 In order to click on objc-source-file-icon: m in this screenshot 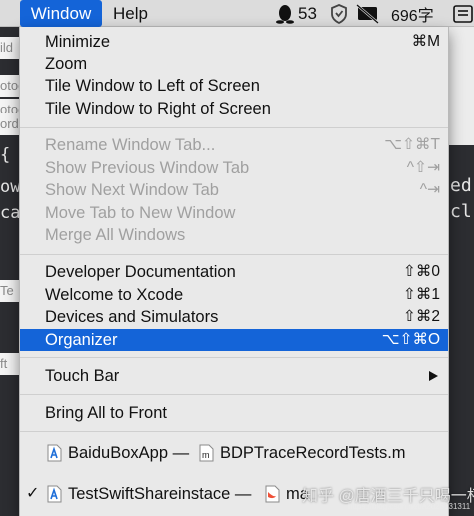, I will do `click(206, 453)`.